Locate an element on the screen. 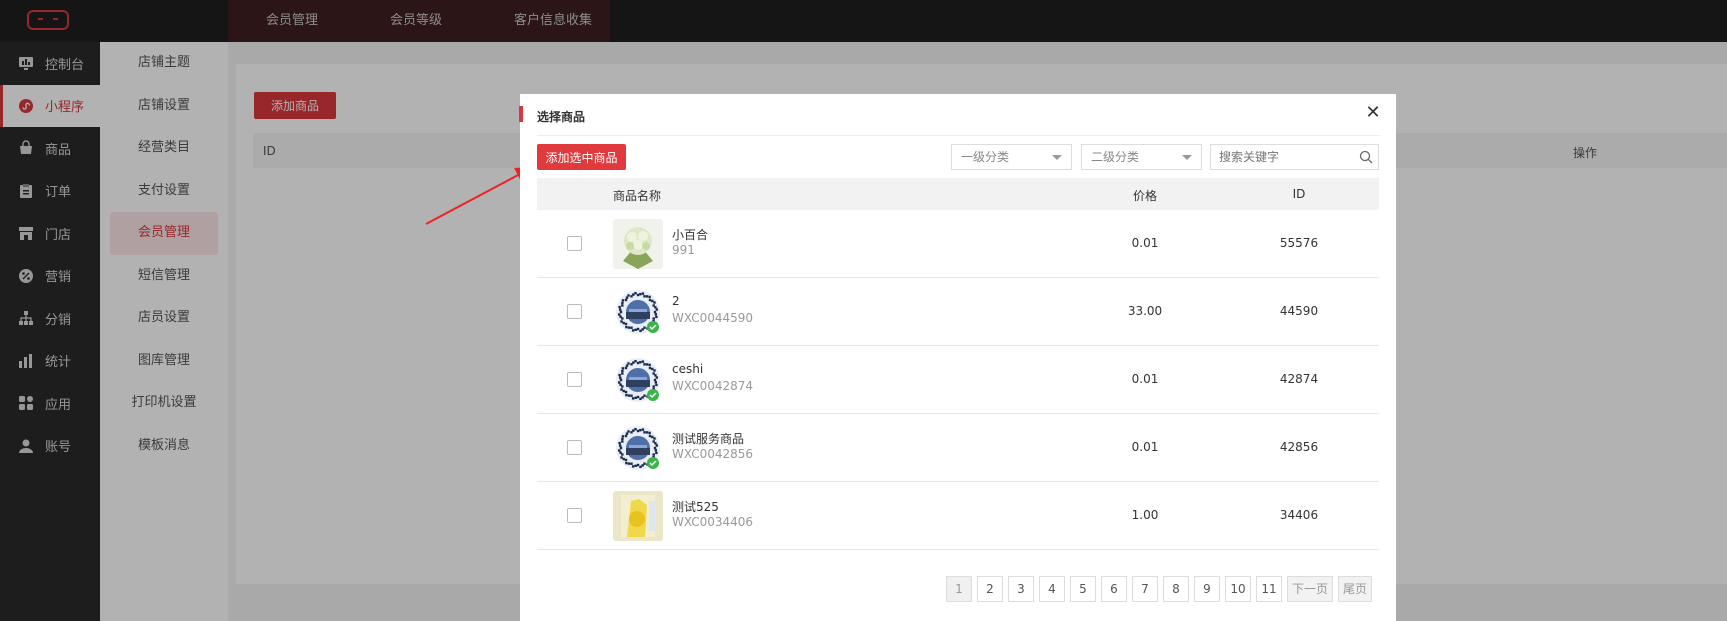 Image resolution: width=1727 pixels, height=621 pixels. product-price: 1.00 is located at coordinates (1145, 515).